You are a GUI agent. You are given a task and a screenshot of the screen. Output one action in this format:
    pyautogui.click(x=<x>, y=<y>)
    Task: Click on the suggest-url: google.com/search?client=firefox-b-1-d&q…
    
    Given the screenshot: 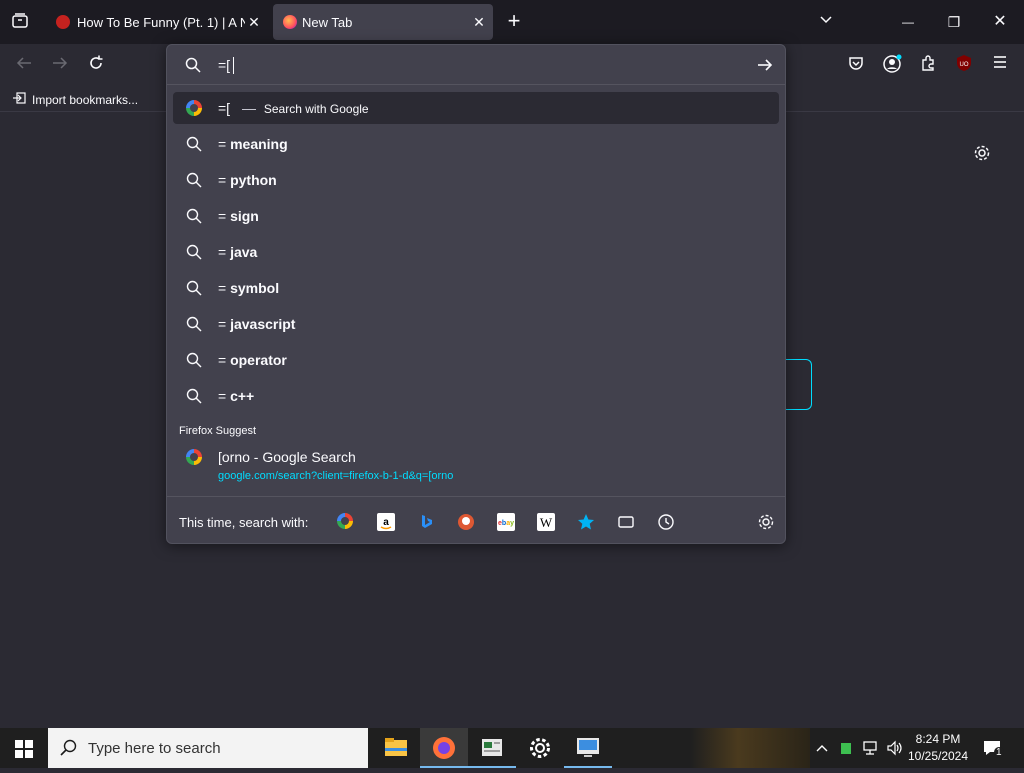 What is the action you would take?
    pyautogui.click(x=336, y=476)
    